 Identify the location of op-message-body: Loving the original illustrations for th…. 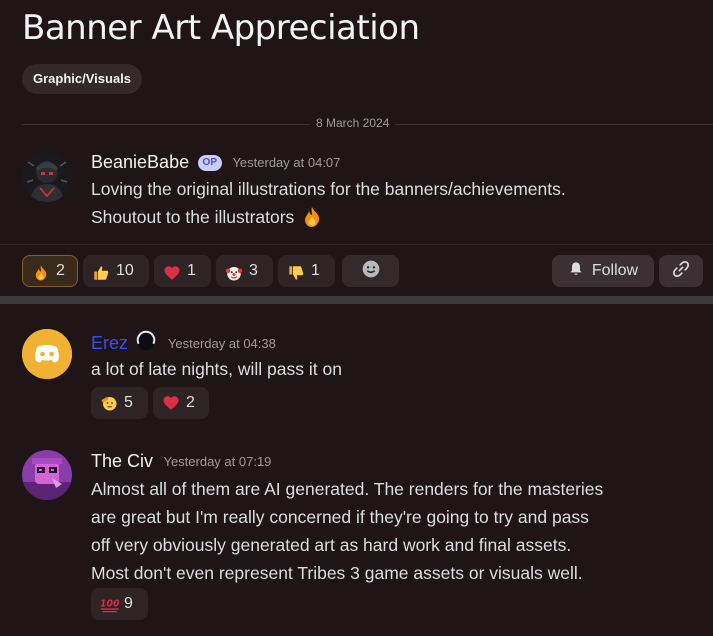
(328, 203).